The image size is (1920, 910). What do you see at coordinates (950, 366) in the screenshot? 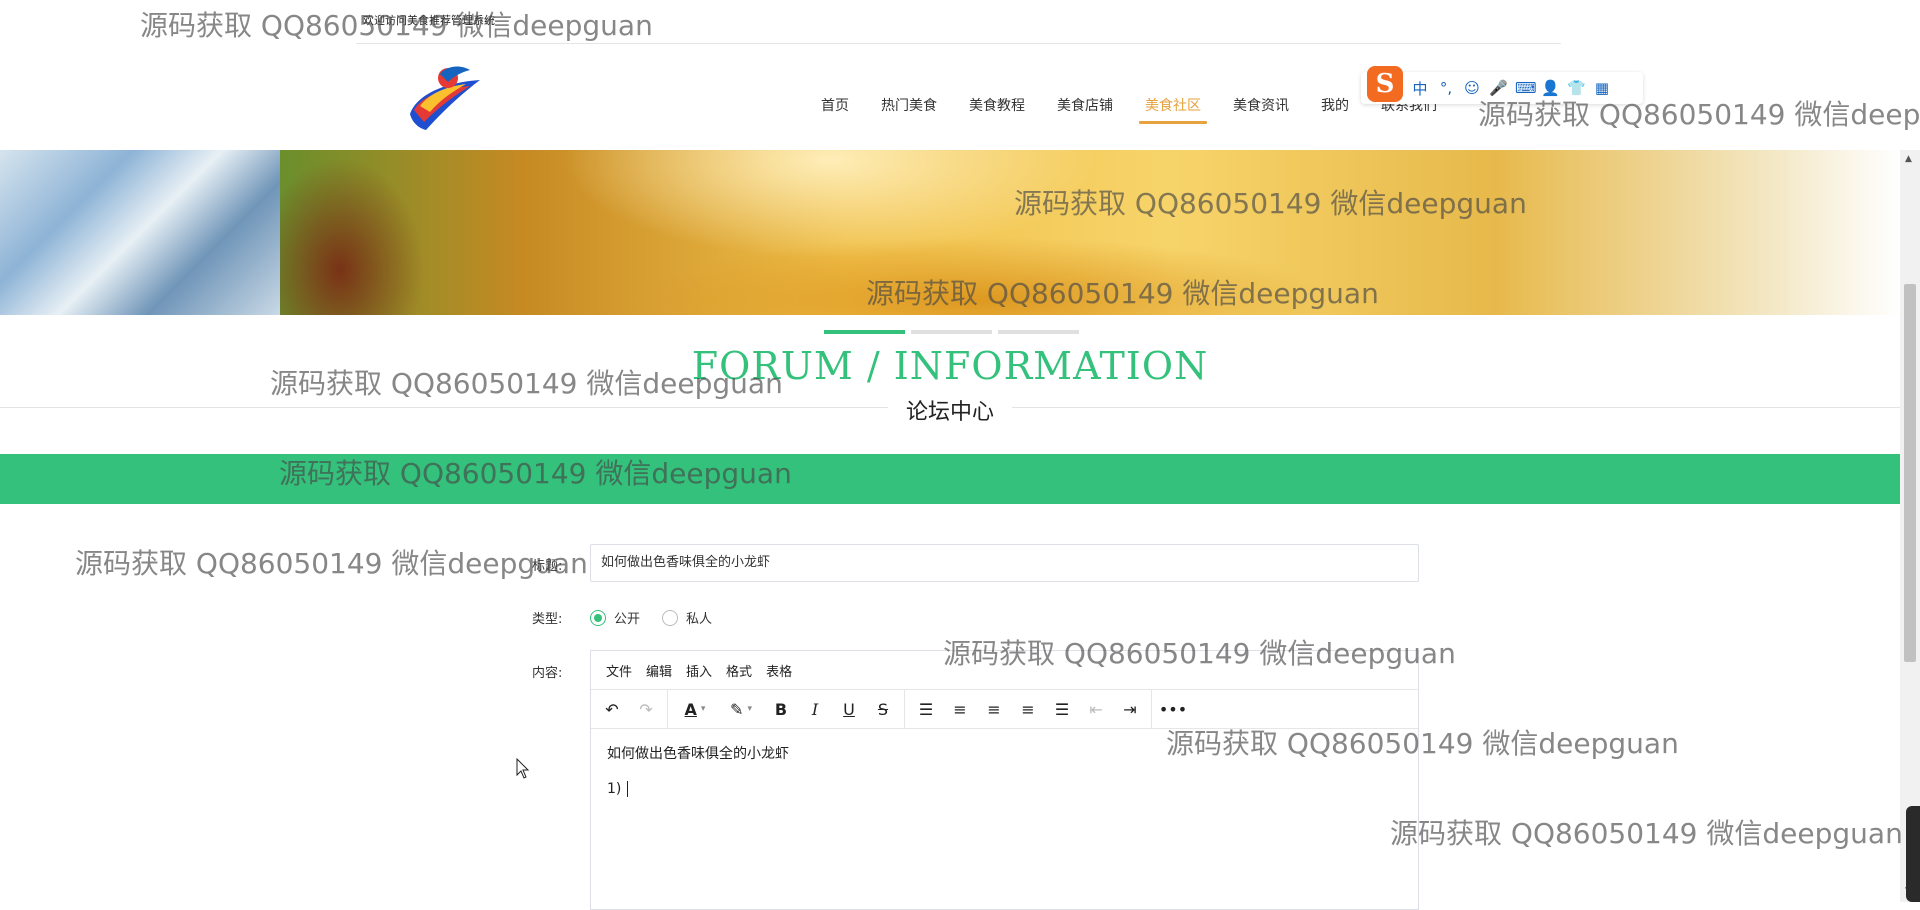
I see `section-title-en: FORUM / INFORMATION` at bounding box center [950, 366].